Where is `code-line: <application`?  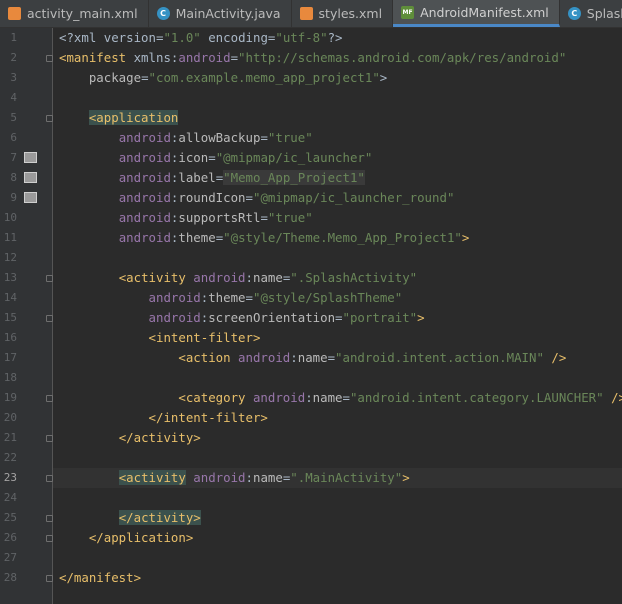 code-line: <application is located at coordinates (133, 117).